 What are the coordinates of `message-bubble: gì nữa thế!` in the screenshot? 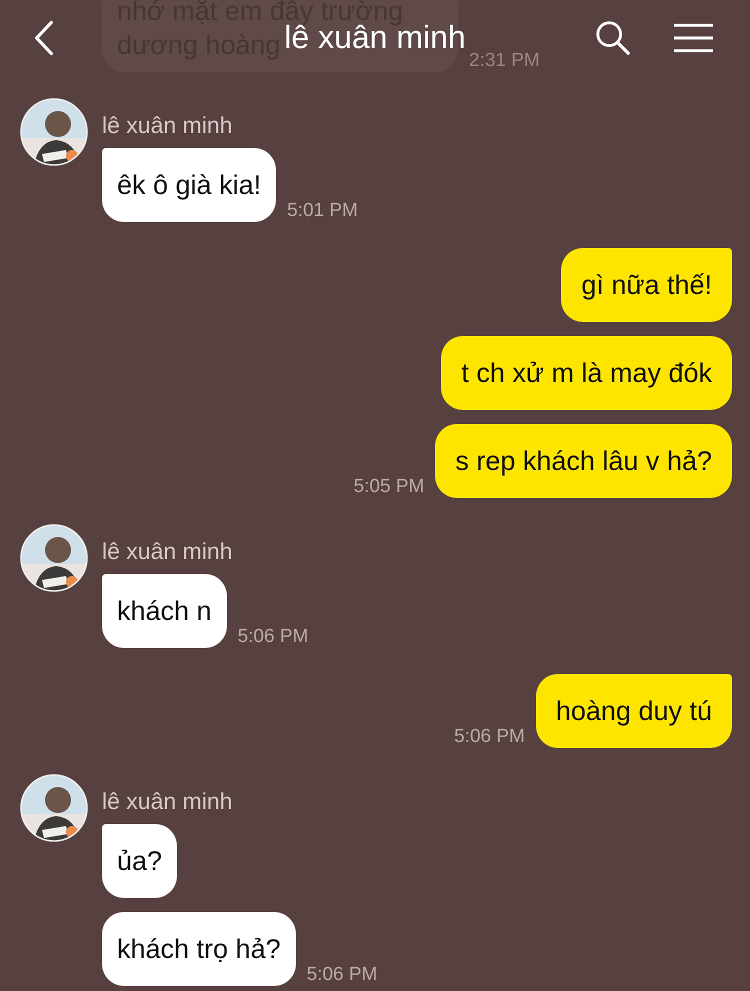 It's located at (646, 285).